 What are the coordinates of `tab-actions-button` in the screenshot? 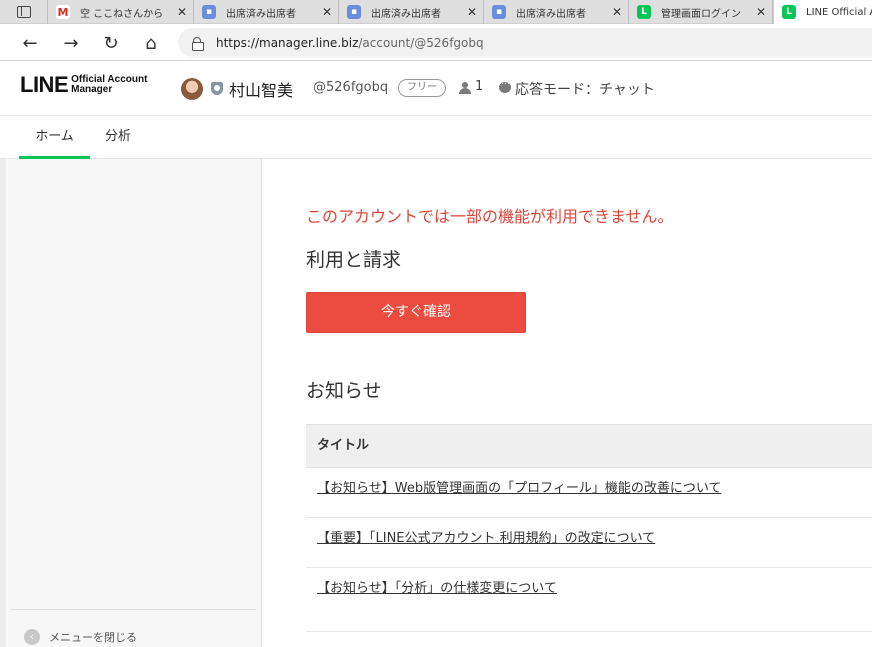 It's located at (24, 12).